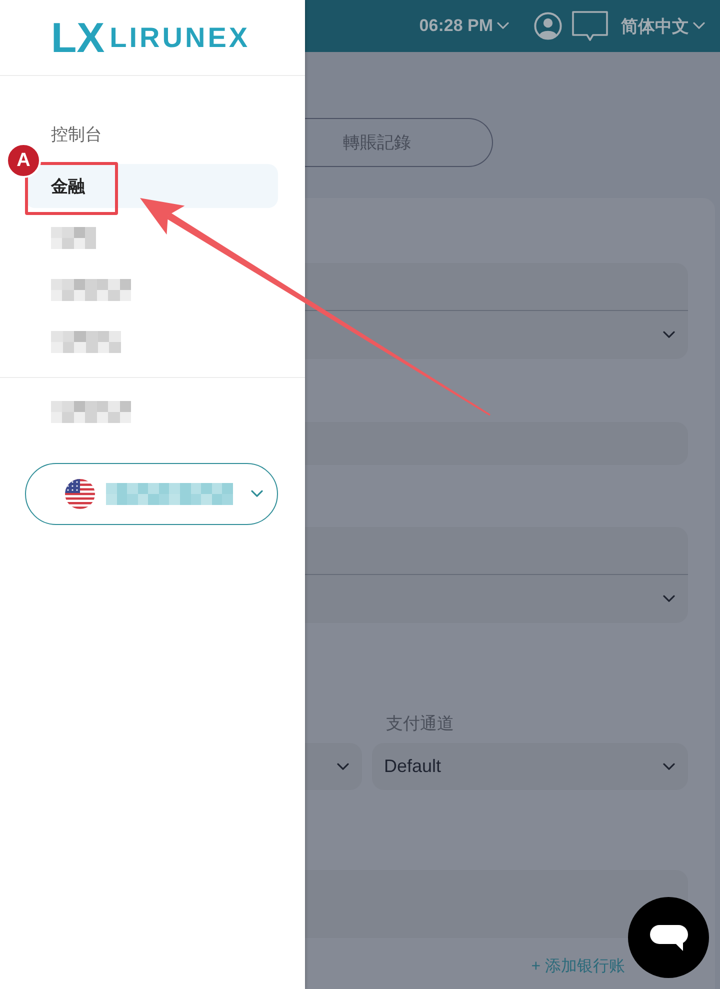 The image size is (720, 989). What do you see at coordinates (80, 494) in the screenshot?
I see `flag-icon` at bounding box center [80, 494].